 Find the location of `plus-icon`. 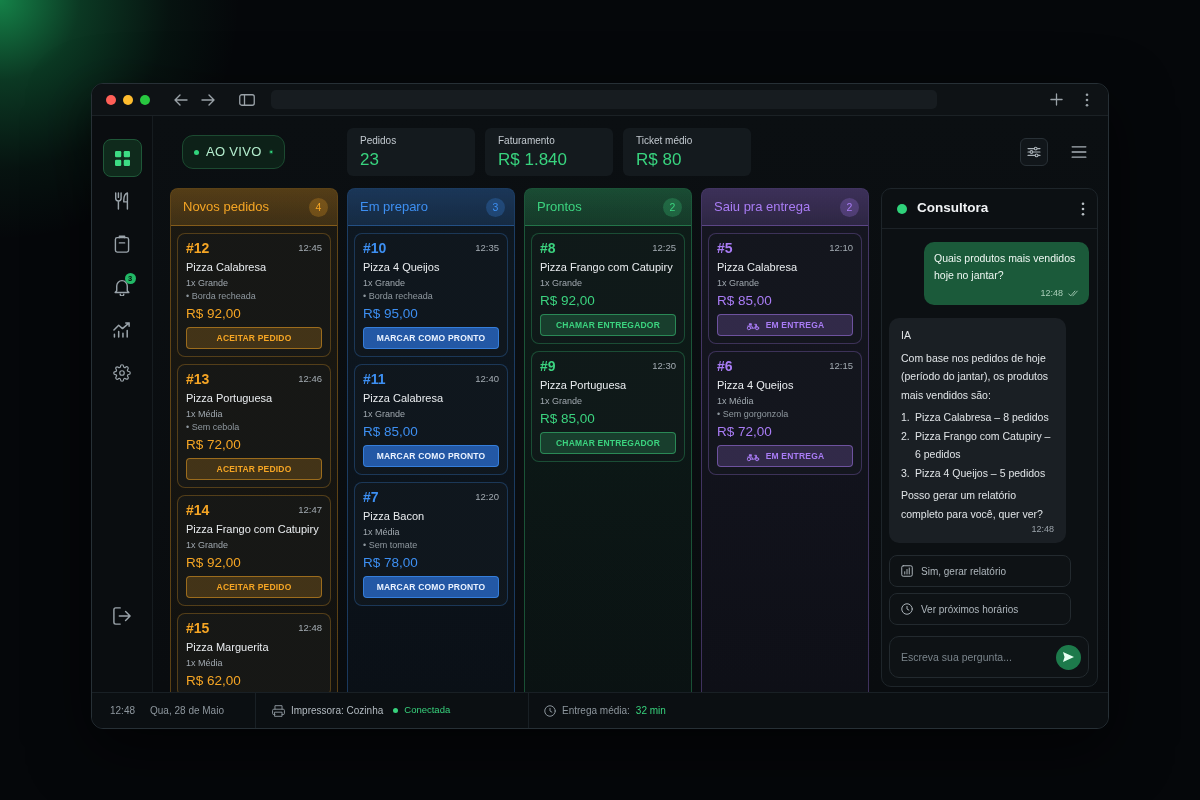

plus-icon is located at coordinates (1056, 99).